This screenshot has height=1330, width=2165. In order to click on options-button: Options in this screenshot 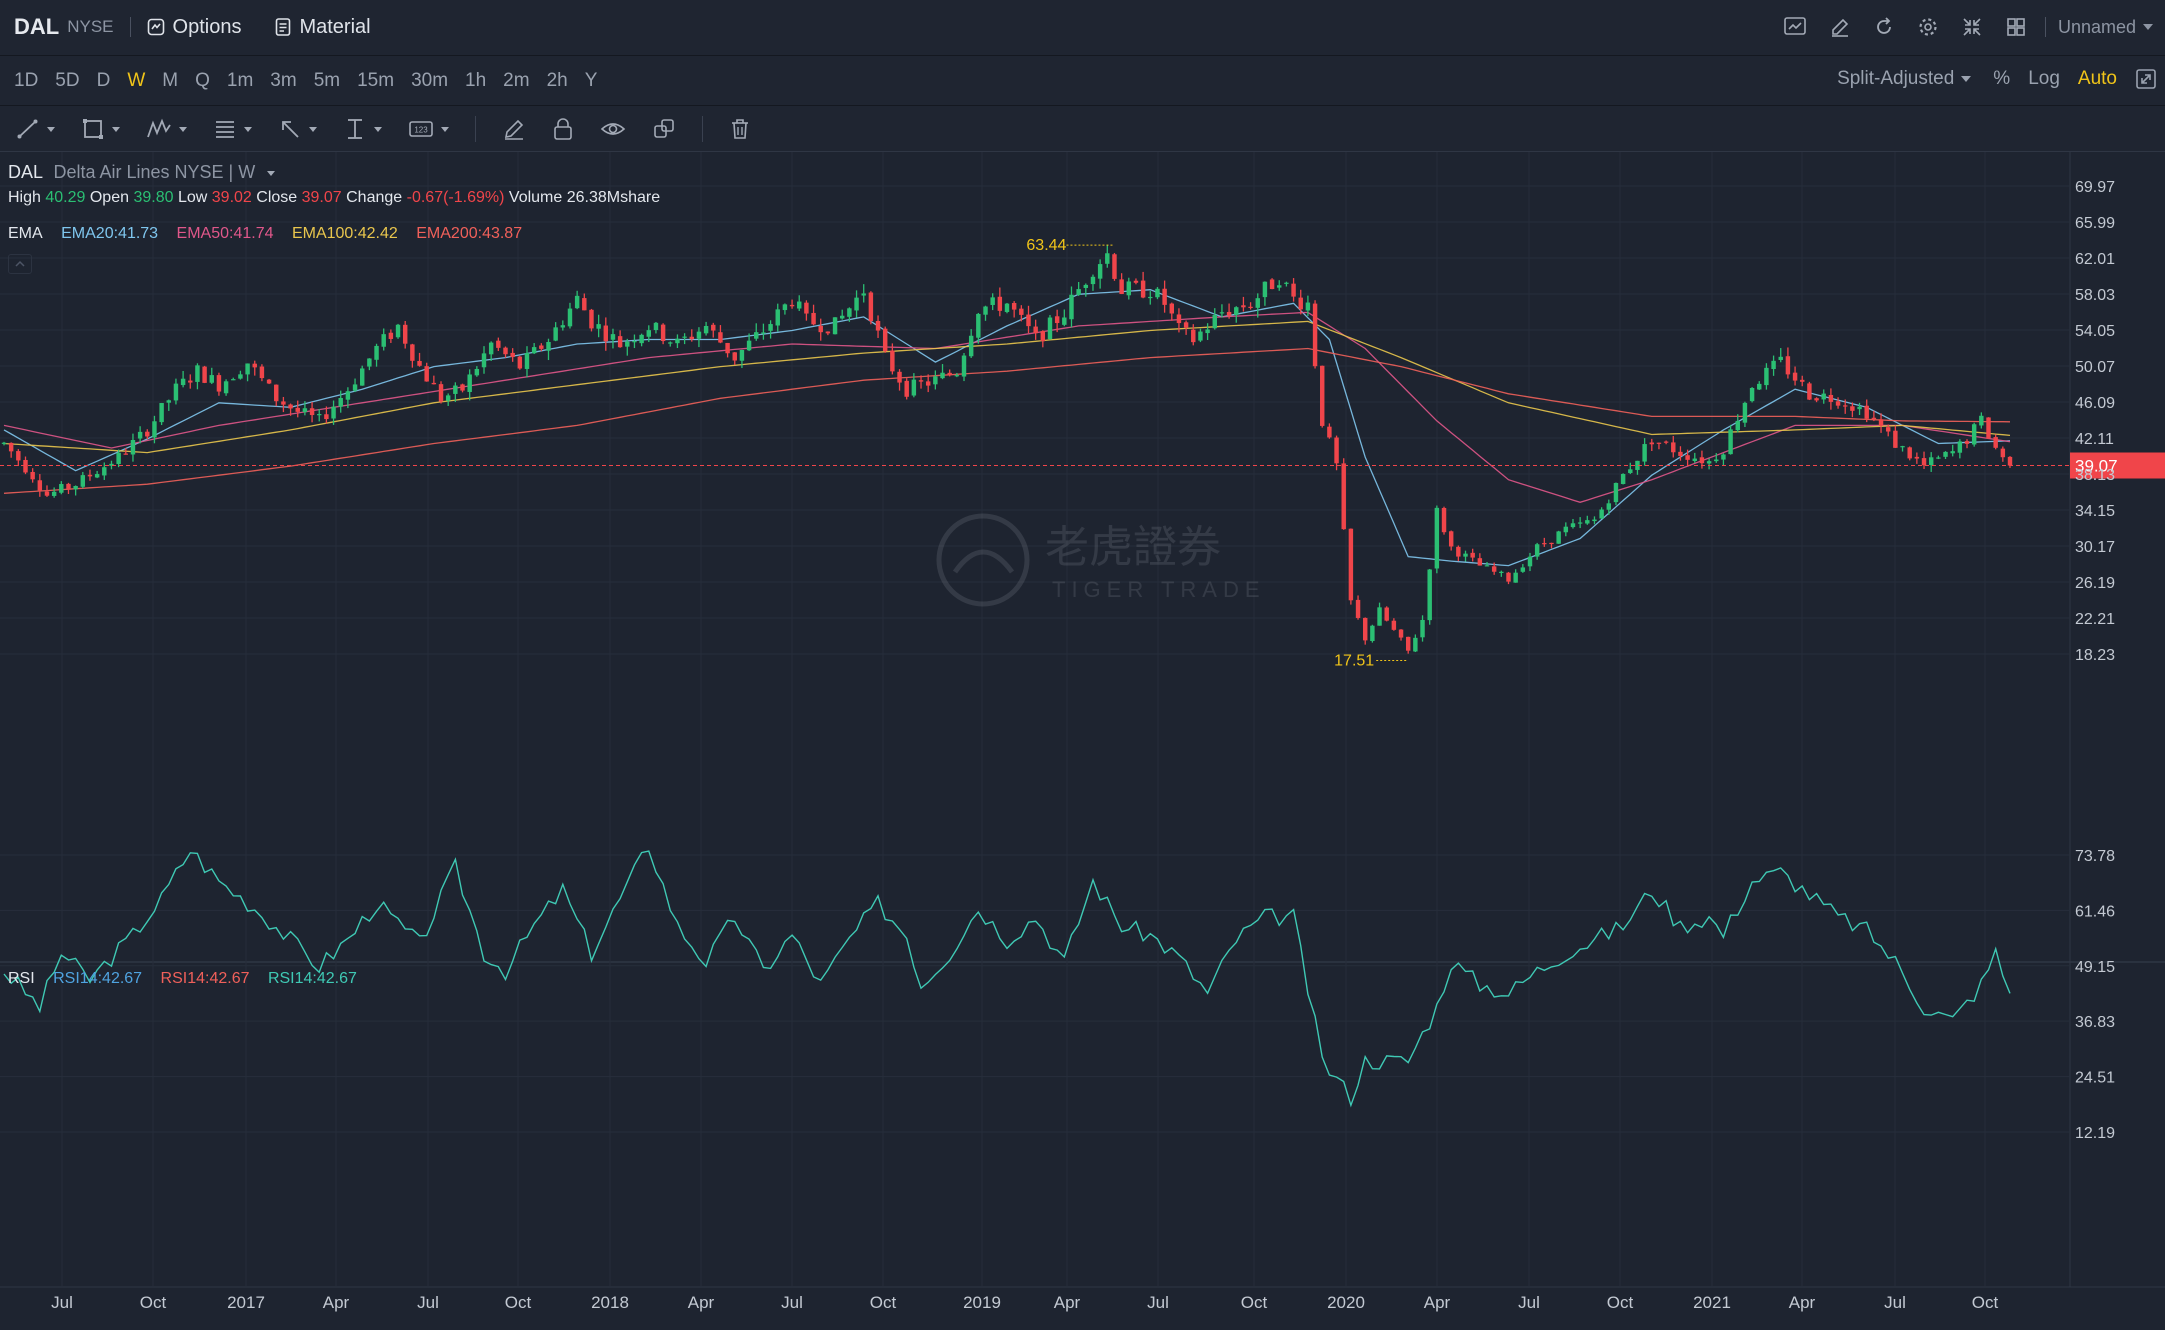, I will do `click(194, 27)`.